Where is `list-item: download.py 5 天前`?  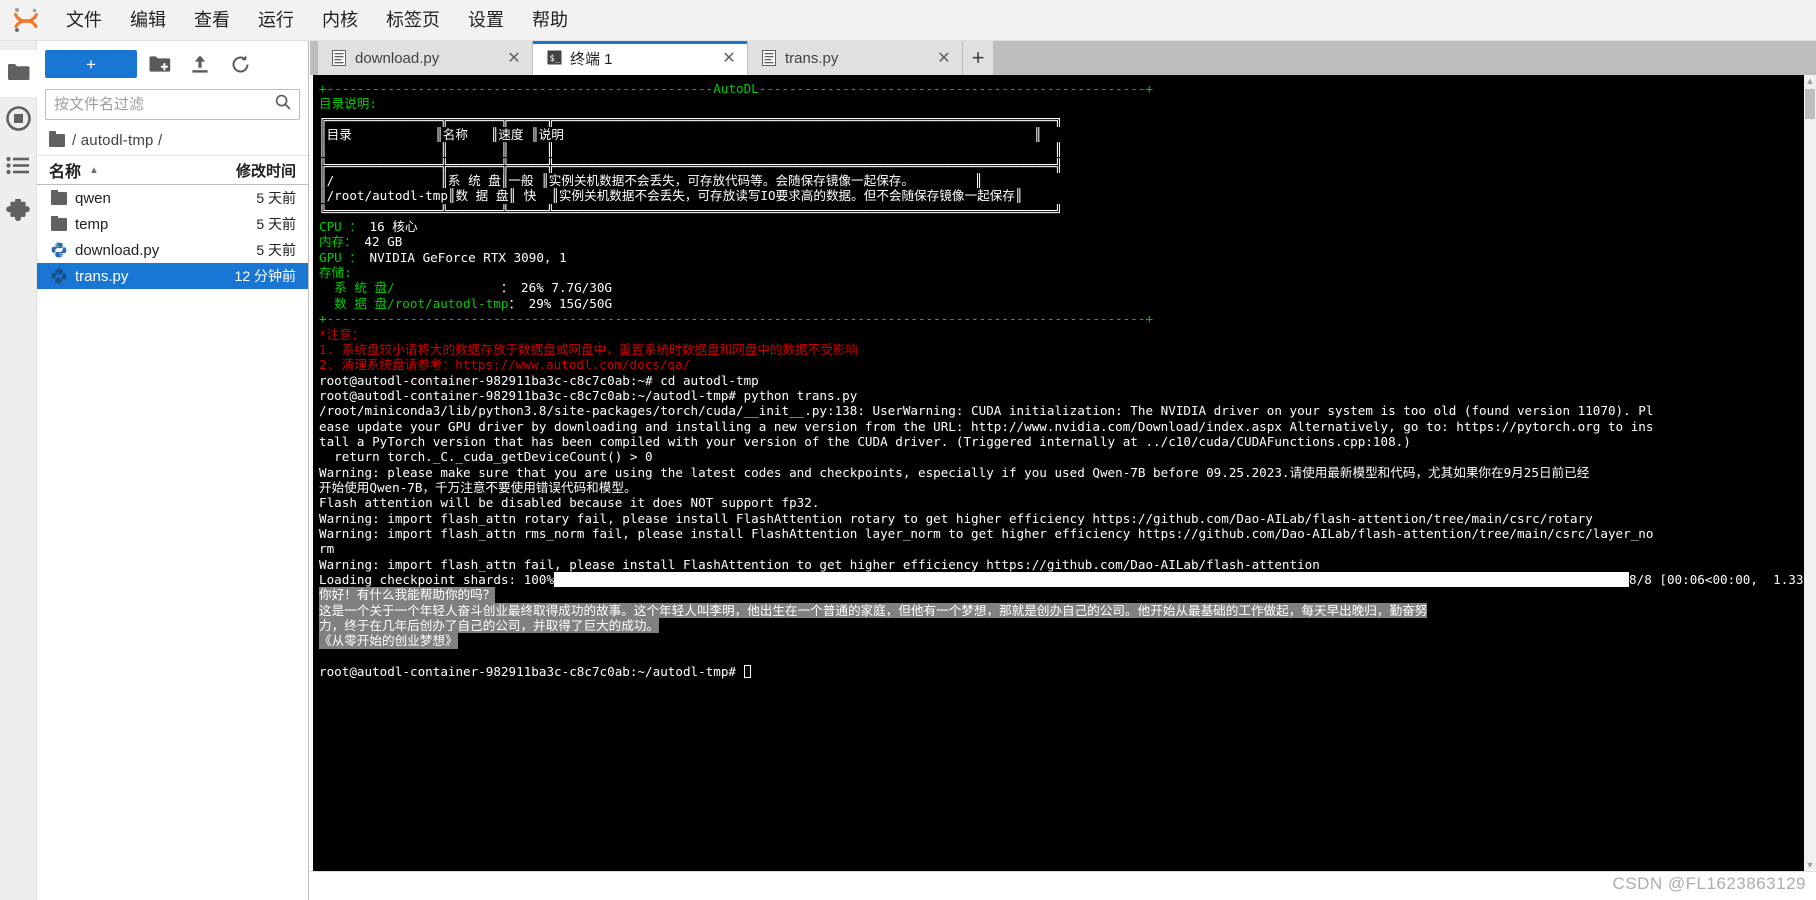
list-item: download.py 5 天前 is located at coordinates (172, 250).